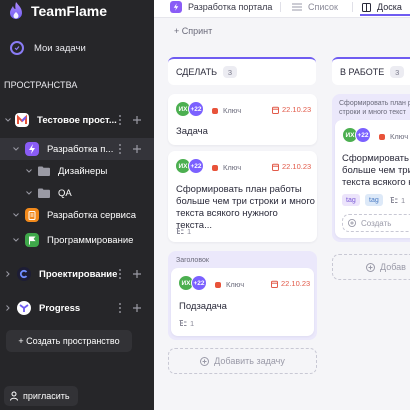 The width and height of the screenshot is (410, 410). What do you see at coordinates (242, 119) in the screenshot?
I see `task-card: ИХ +22 Ключ 22.10.23 Задача` at bounding box center [242, 119].